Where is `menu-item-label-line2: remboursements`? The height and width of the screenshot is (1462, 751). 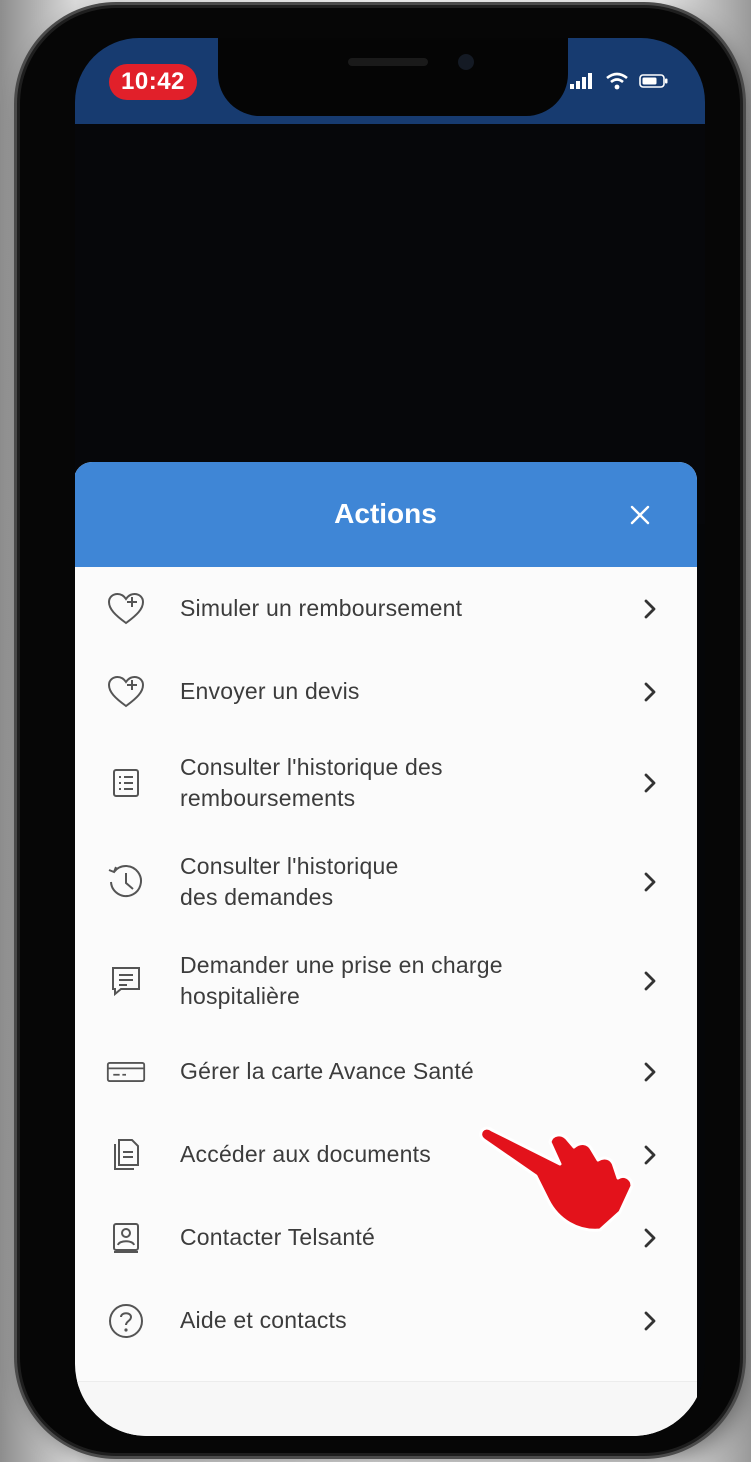 menu-item-label-line2: remboursements is located at coordinates (268, 797).